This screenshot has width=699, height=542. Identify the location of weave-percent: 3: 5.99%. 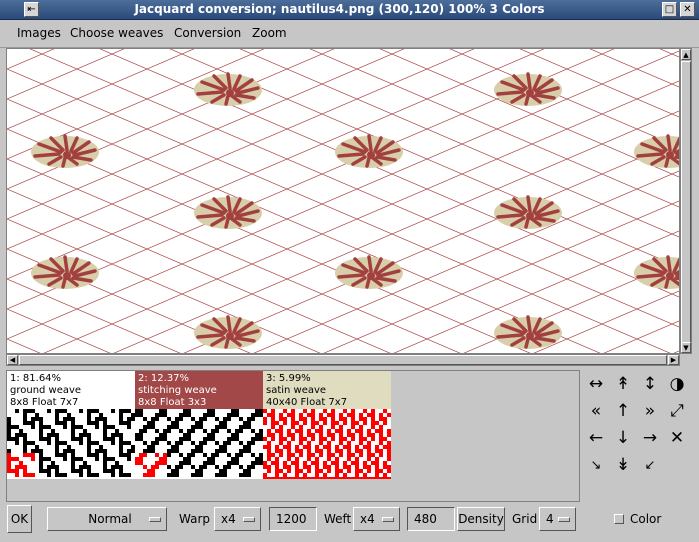
(288, 378).